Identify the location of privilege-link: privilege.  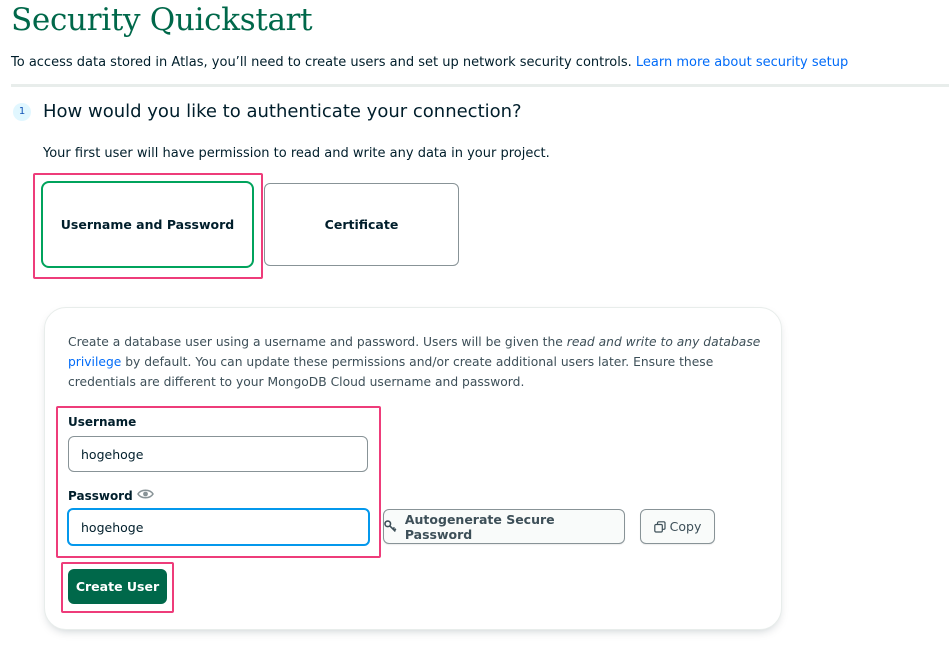
(94, 362).